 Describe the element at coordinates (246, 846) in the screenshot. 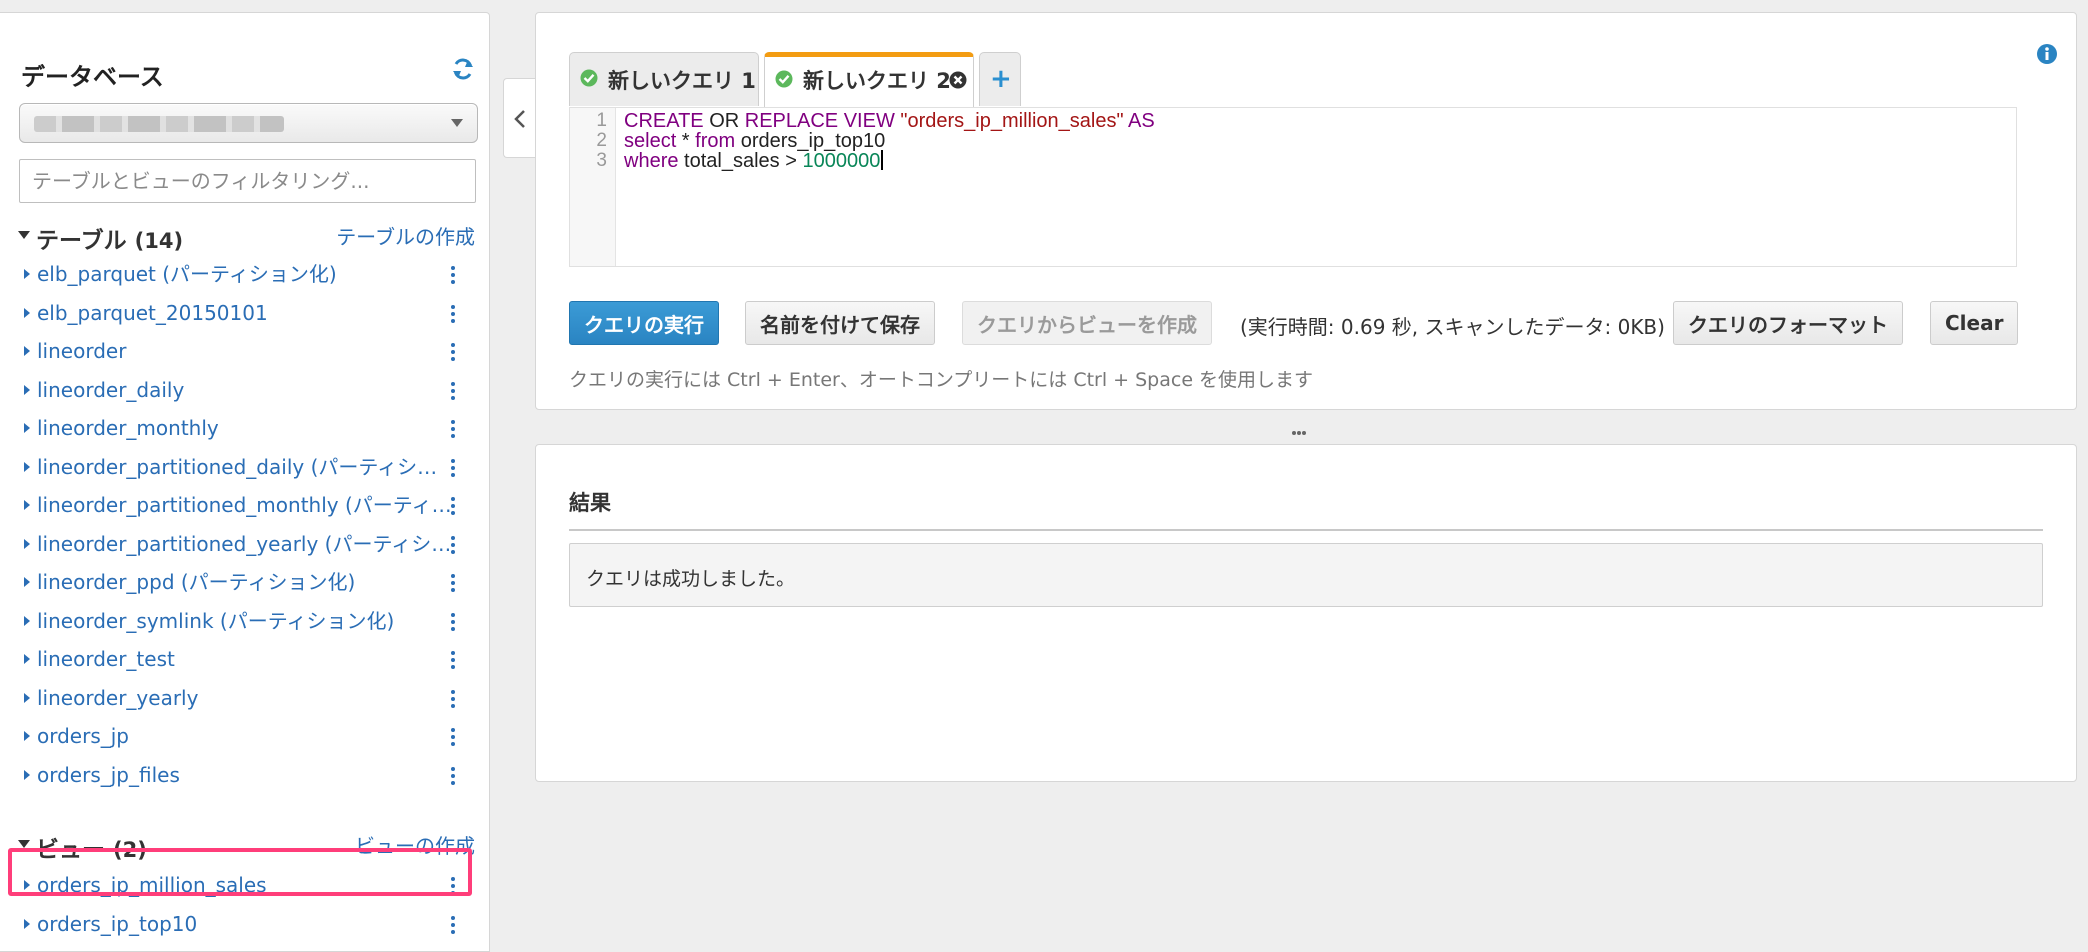

I see `views-section-header: ビュー (2) ビューの作成` at that location.